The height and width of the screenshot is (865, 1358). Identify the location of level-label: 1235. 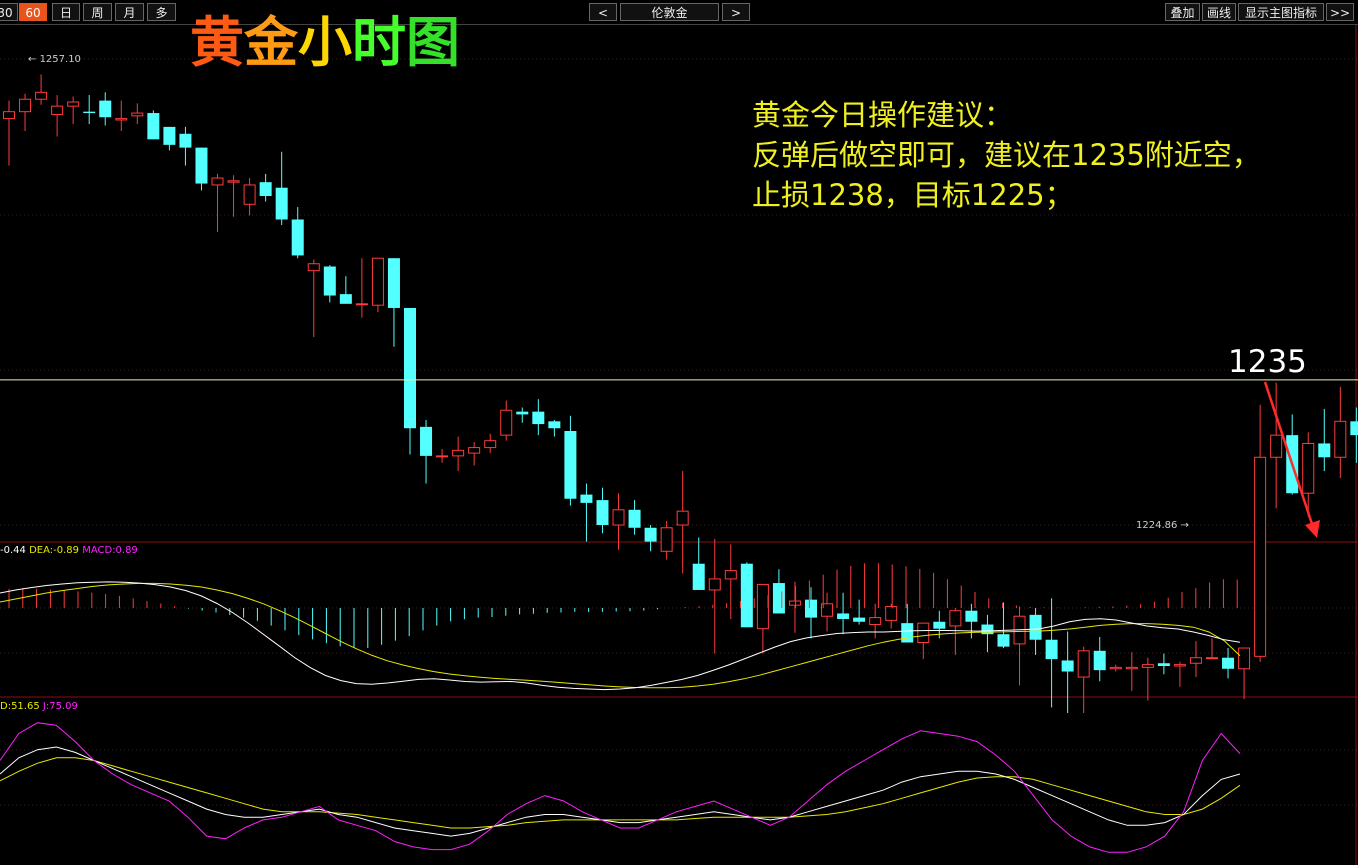
(1267, 362).